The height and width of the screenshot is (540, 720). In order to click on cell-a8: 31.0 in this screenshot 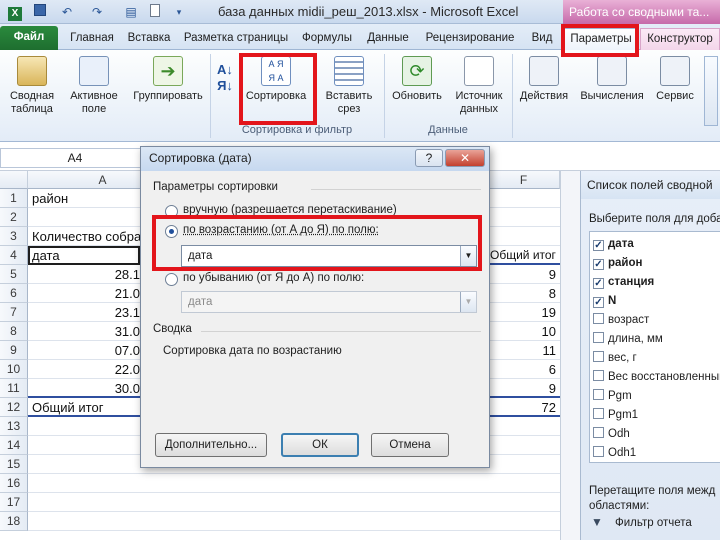, I will do `click(120, 331)`.